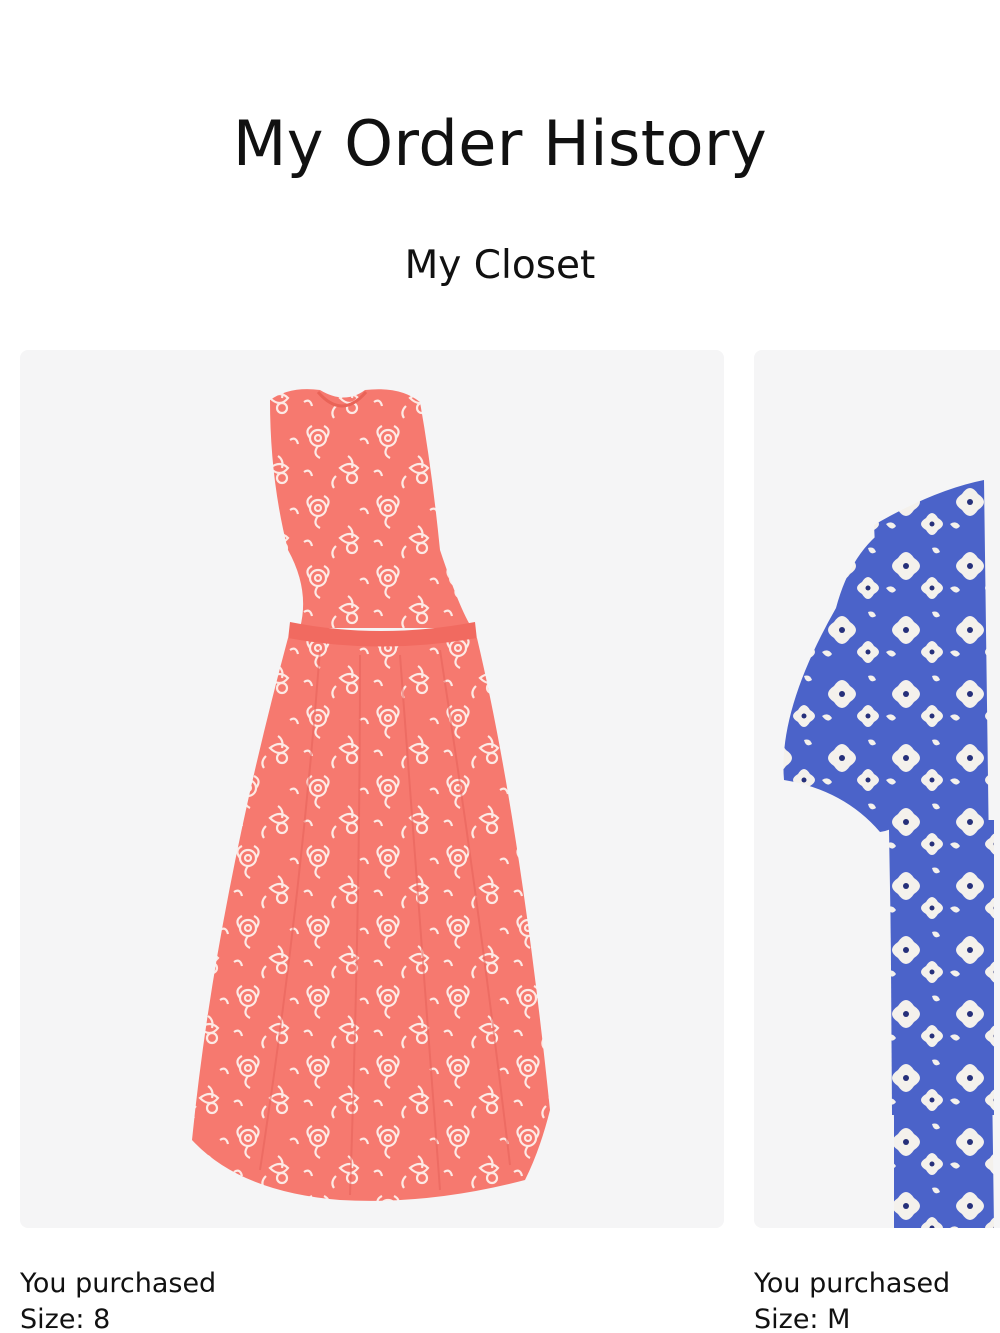 The image size is (1000, 1333). I want to click on section-title-my-closet: My Closet, so click(500, 265).